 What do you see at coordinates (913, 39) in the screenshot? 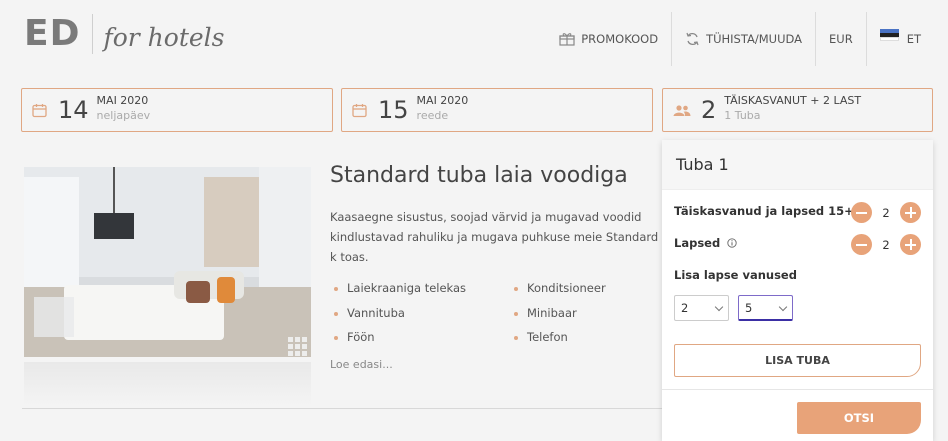
I see `language-label: ET` at bounding box center [913, 39].